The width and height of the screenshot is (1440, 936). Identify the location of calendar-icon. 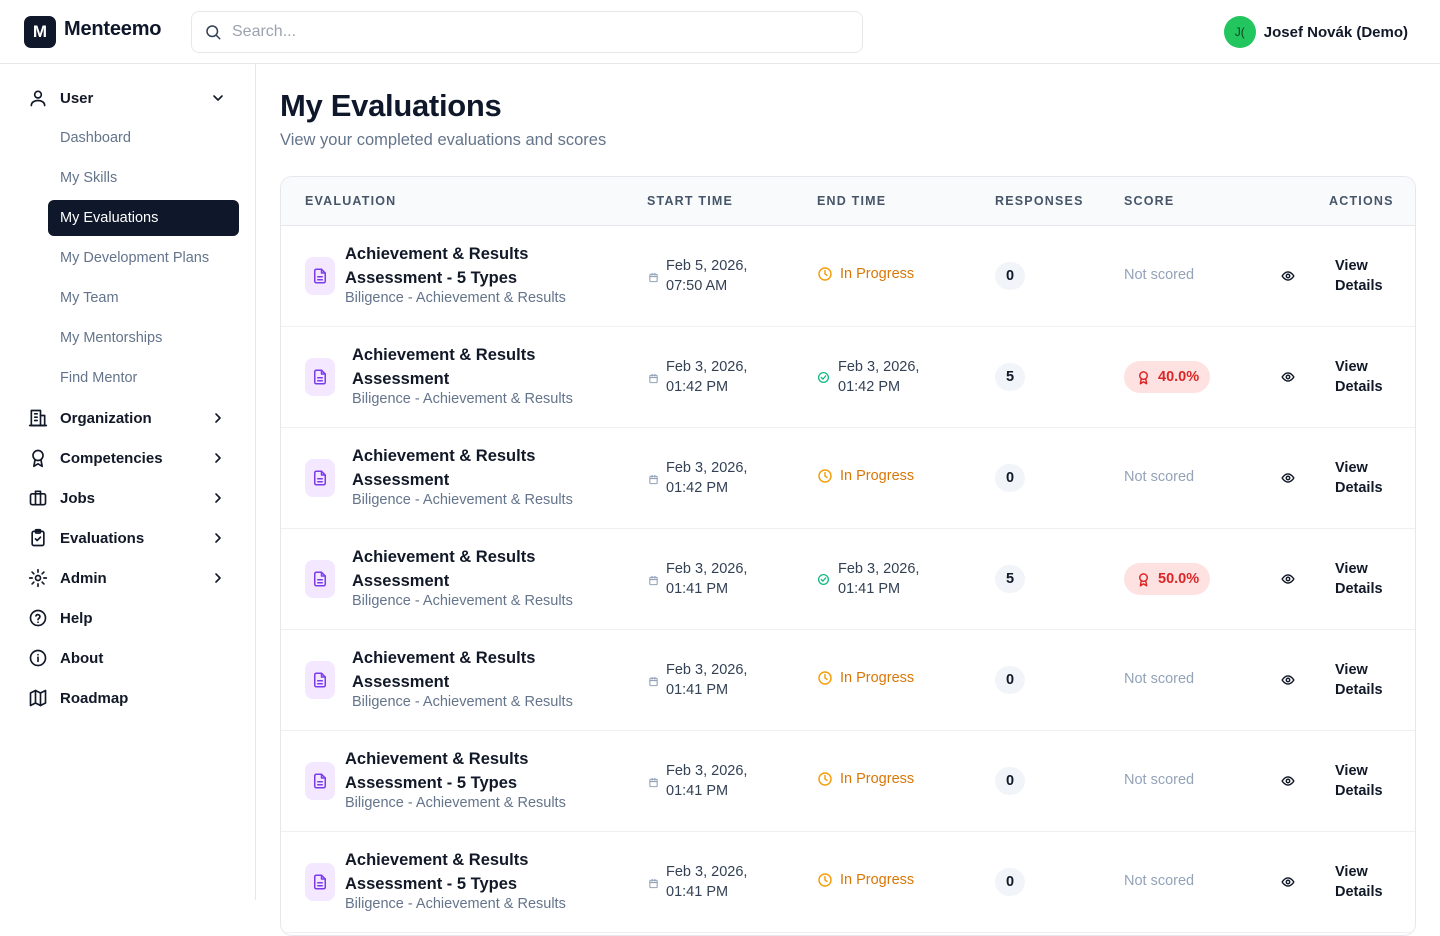
(653, 781).